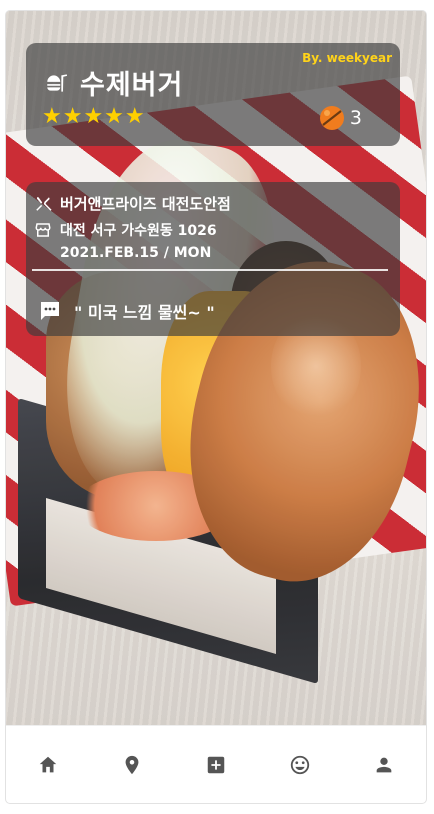 The height and width of the screenshot is (814, 434). What do you see at coordinates (331, 118) in the screenshot?
I see `badge-ball-icon` at bounding box center [331, 118].